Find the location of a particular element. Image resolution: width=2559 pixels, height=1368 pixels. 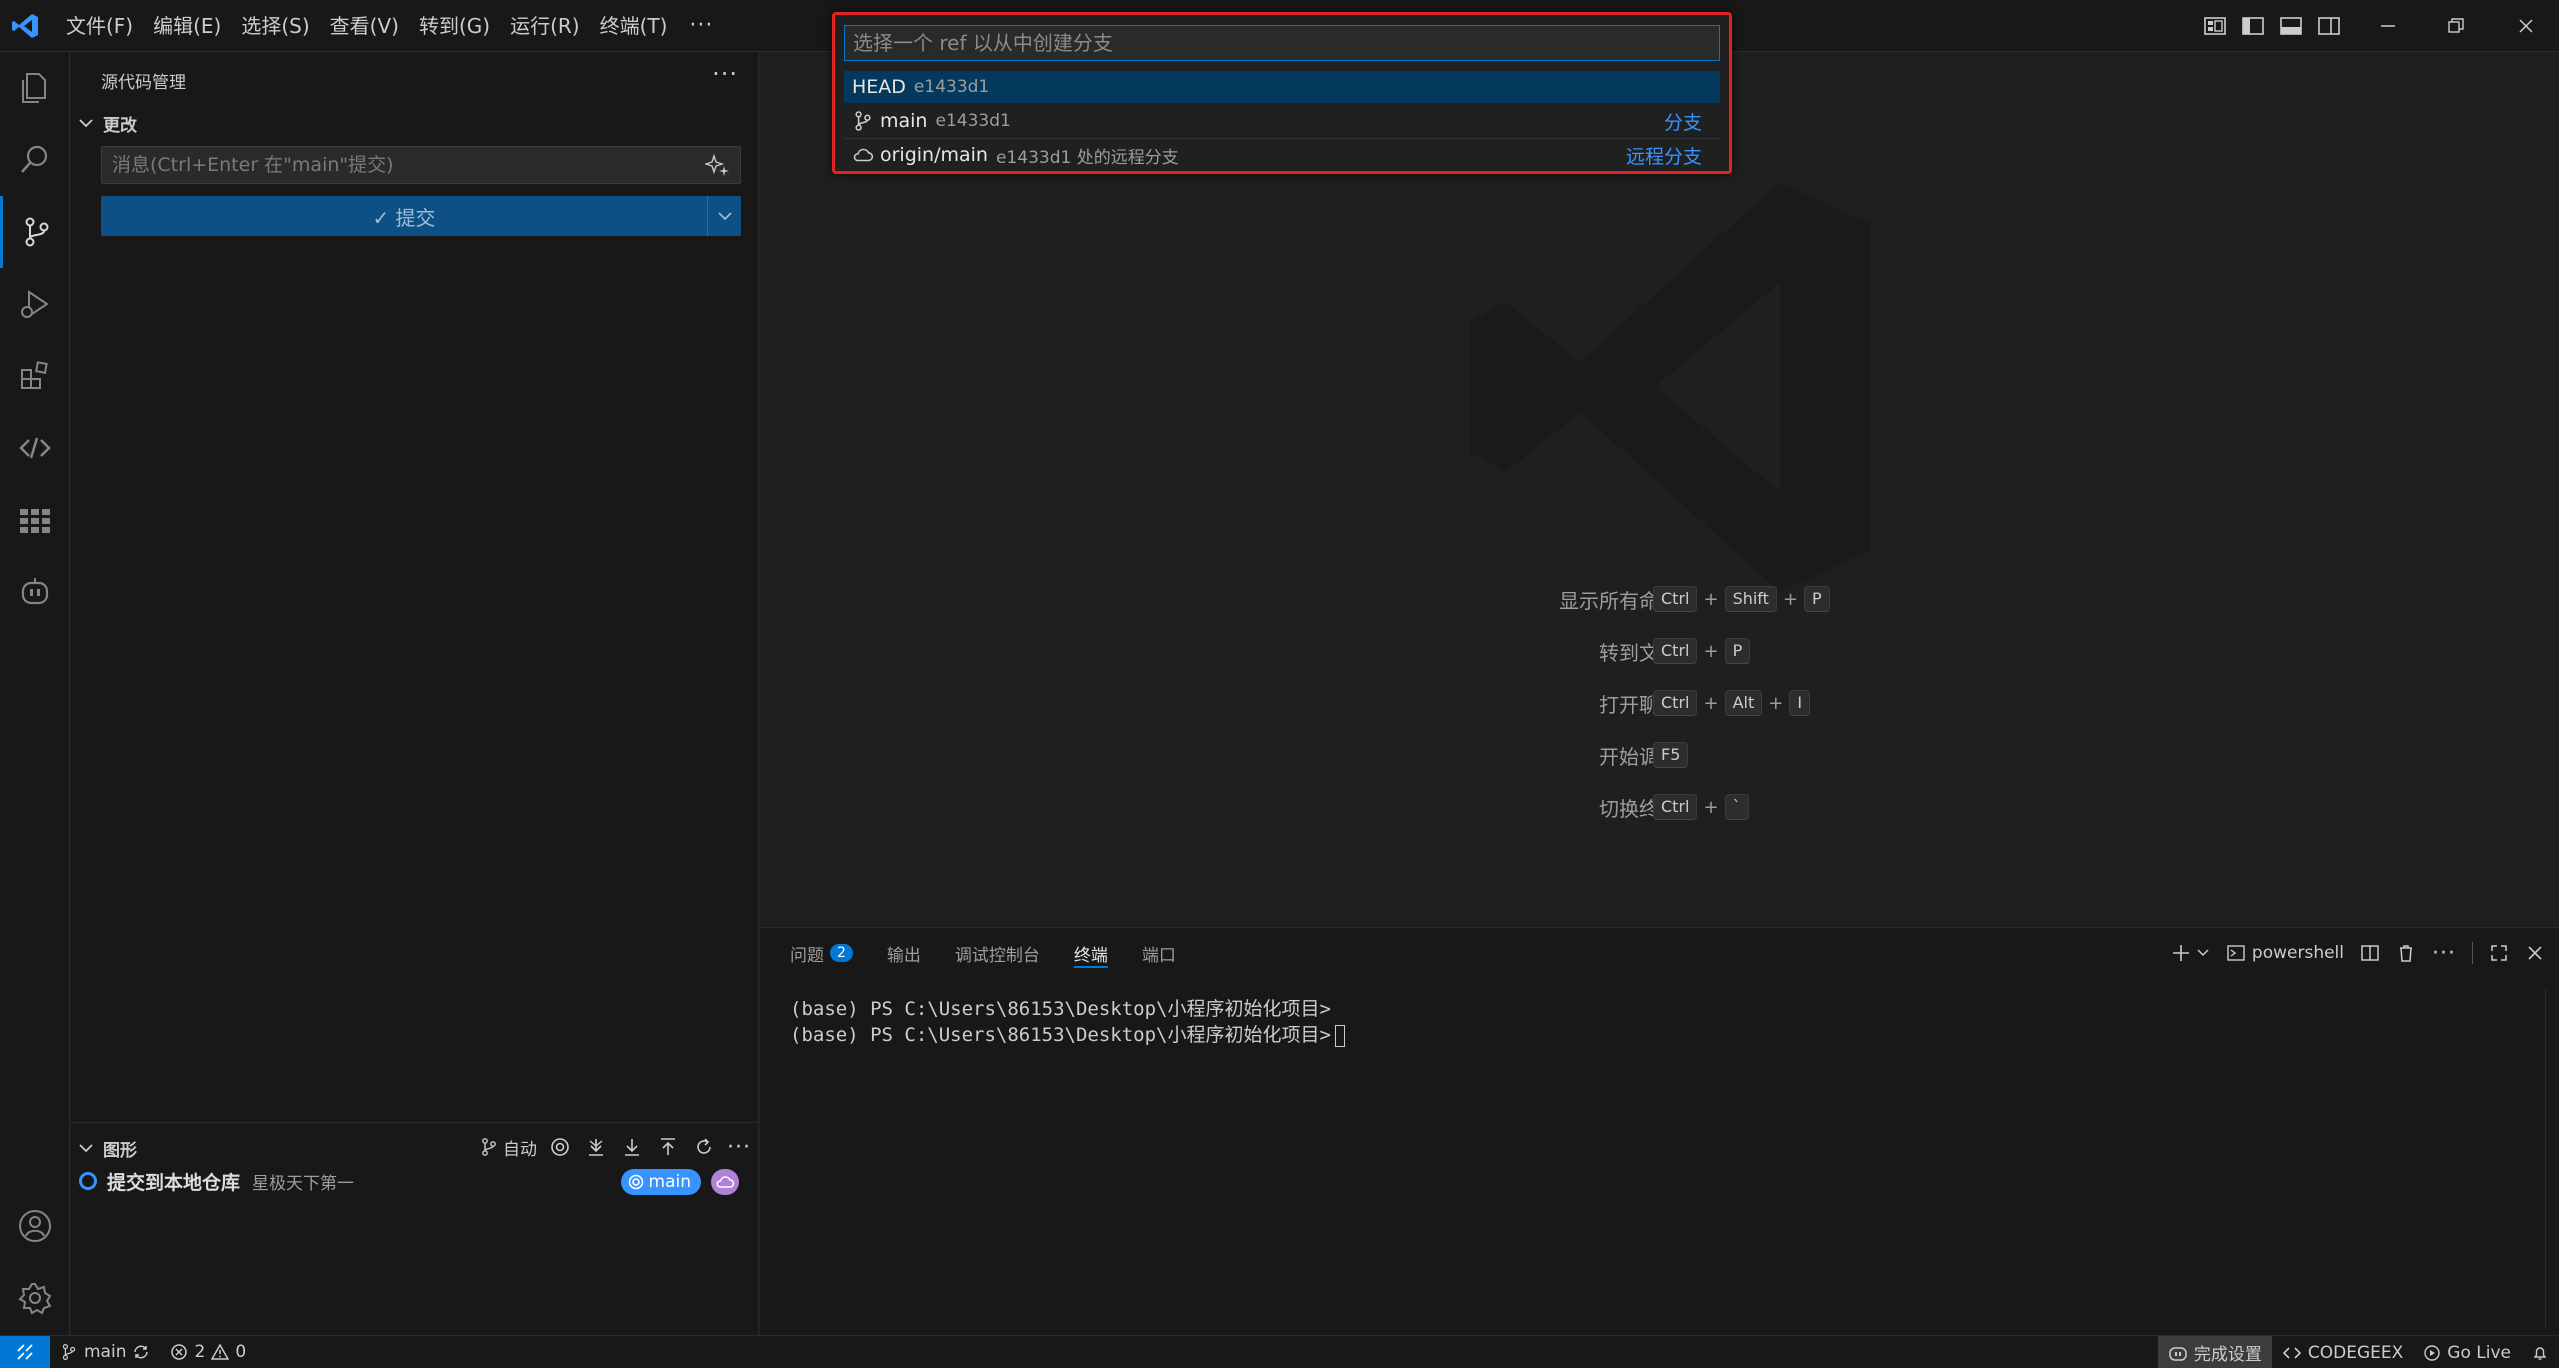

menu-run: 运行(R) is located at coordinates (545, 26).